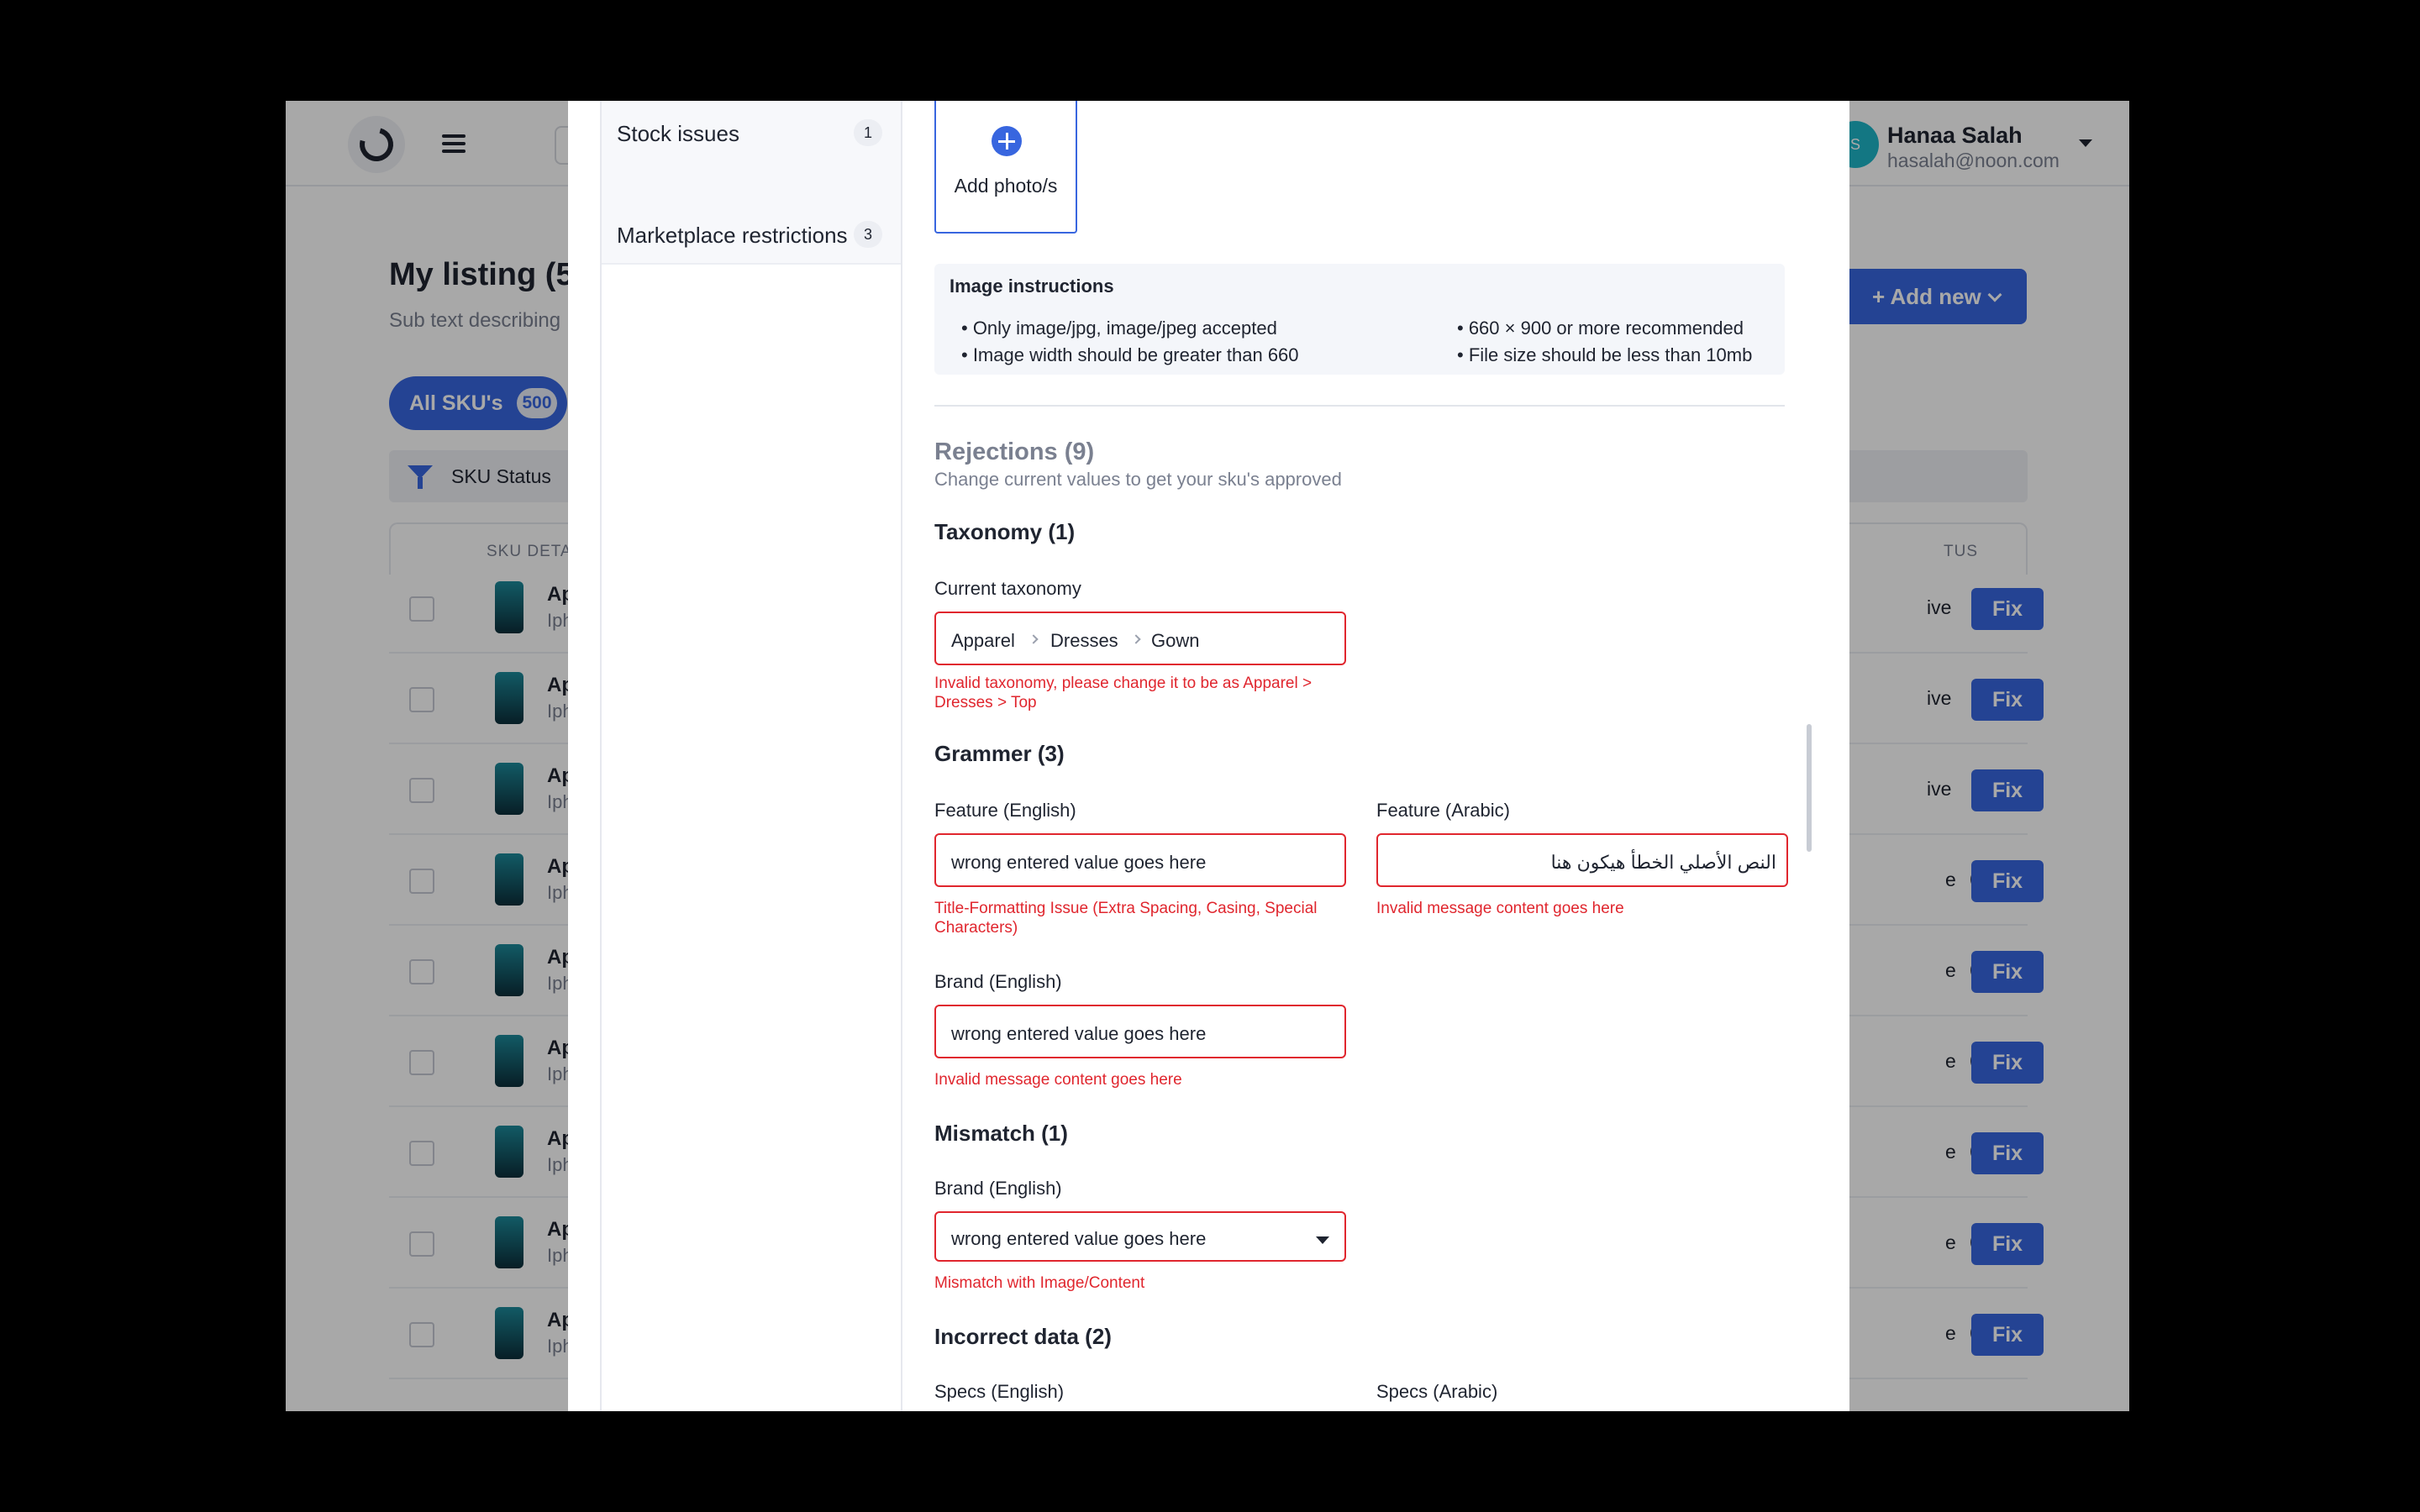 The width and height of the screenshot is (2420, 1512). Describe the element at coordinates (1023, 1336) in the screenshot. I see `section-title-incorrect-data: Incorrect data (2)` at that location.